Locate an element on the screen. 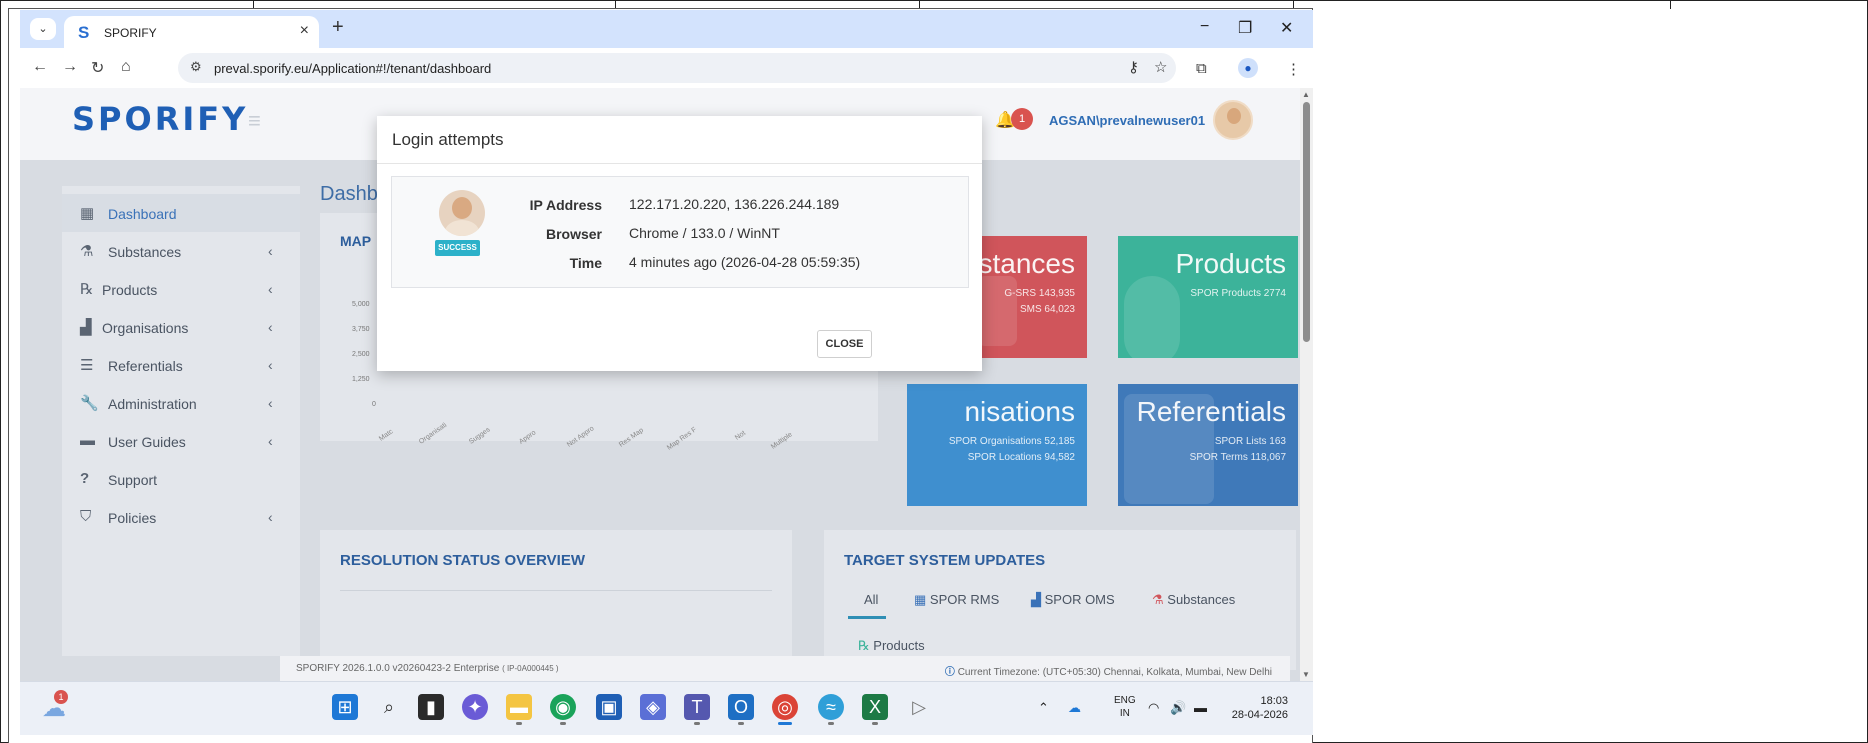 Image resolution: width=1868 pixels, height=743 pixels. page-title: Dashb is located at coordinates (349, 194).